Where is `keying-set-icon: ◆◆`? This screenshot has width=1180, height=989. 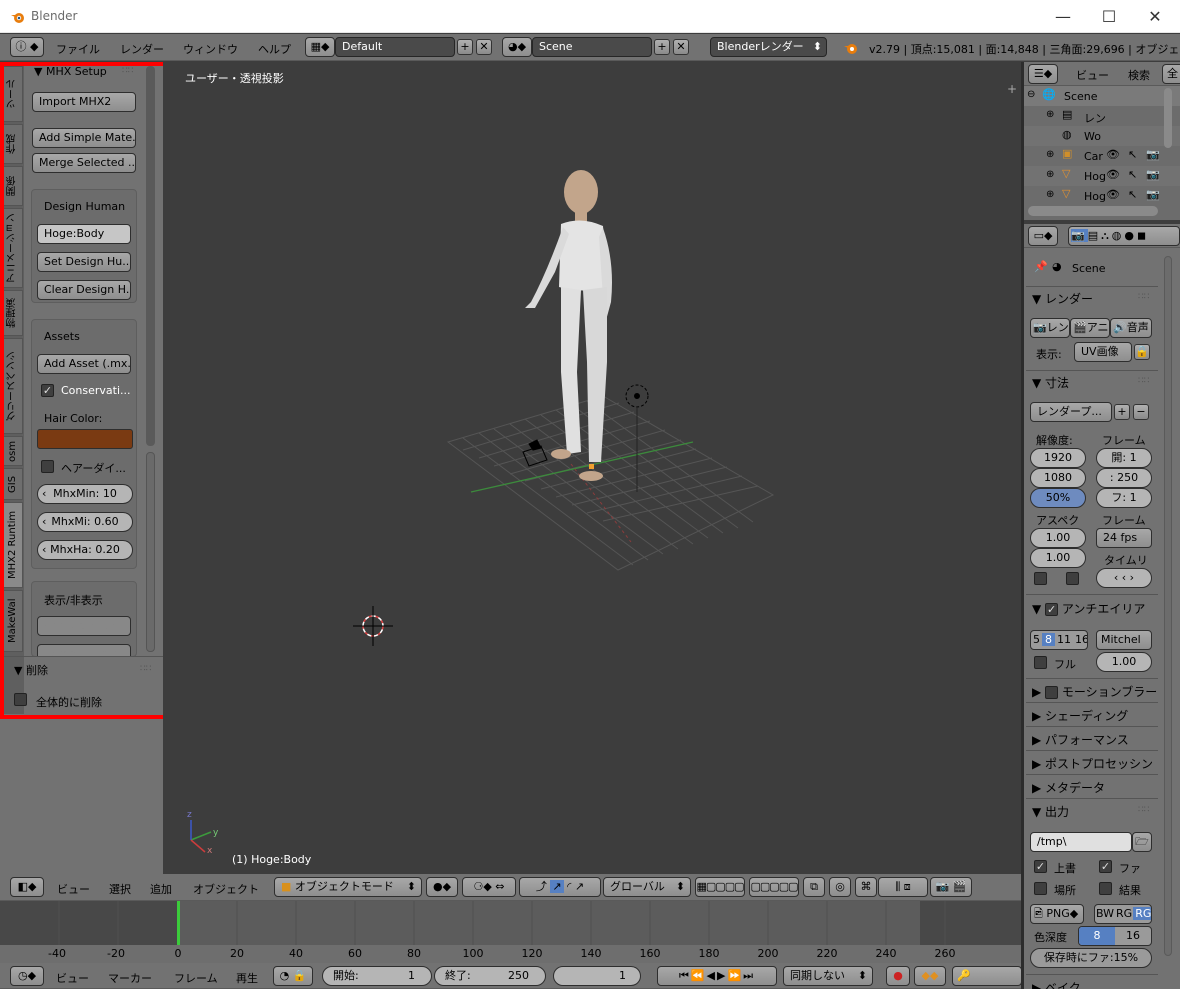 keying-set-icon: ◆◆ is located at coordinates (930, 976).